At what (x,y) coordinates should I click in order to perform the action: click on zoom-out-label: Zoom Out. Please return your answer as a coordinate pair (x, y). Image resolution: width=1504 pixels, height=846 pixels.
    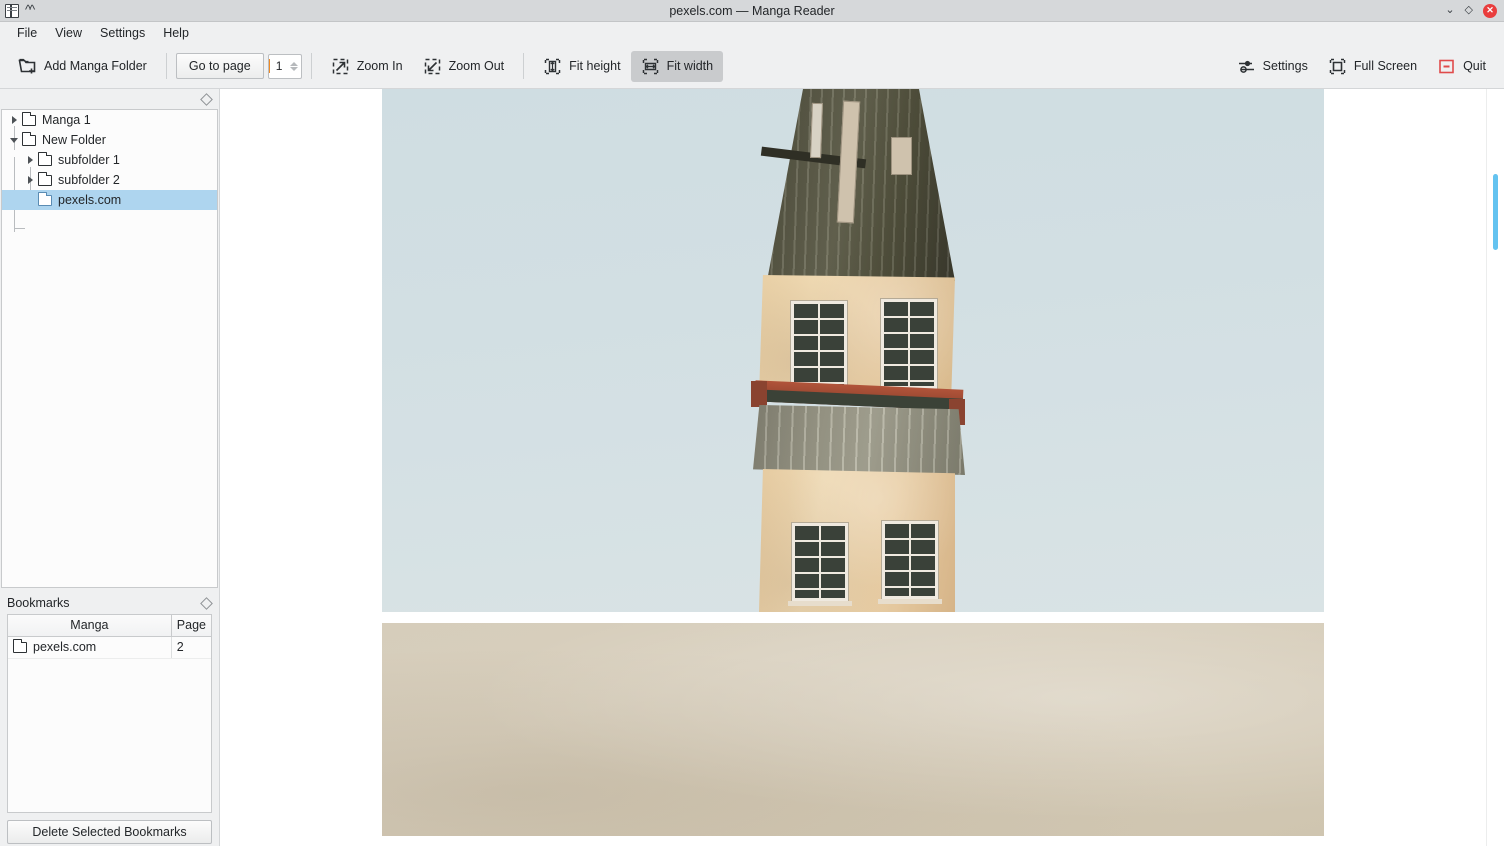
    Looking at the image, I should click on (476, 66).